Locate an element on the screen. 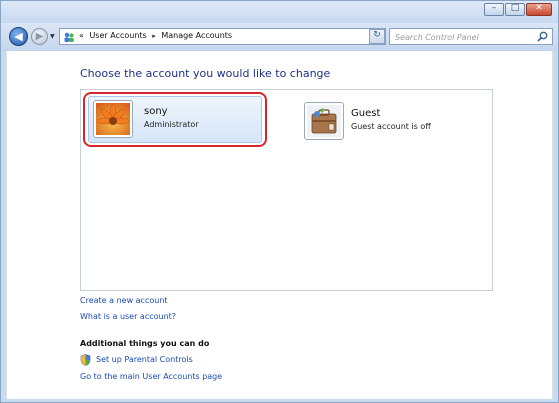 The width and height of the screenshot is (559, 403). refresh-button: ↻ is located at coordinates (377, 36).